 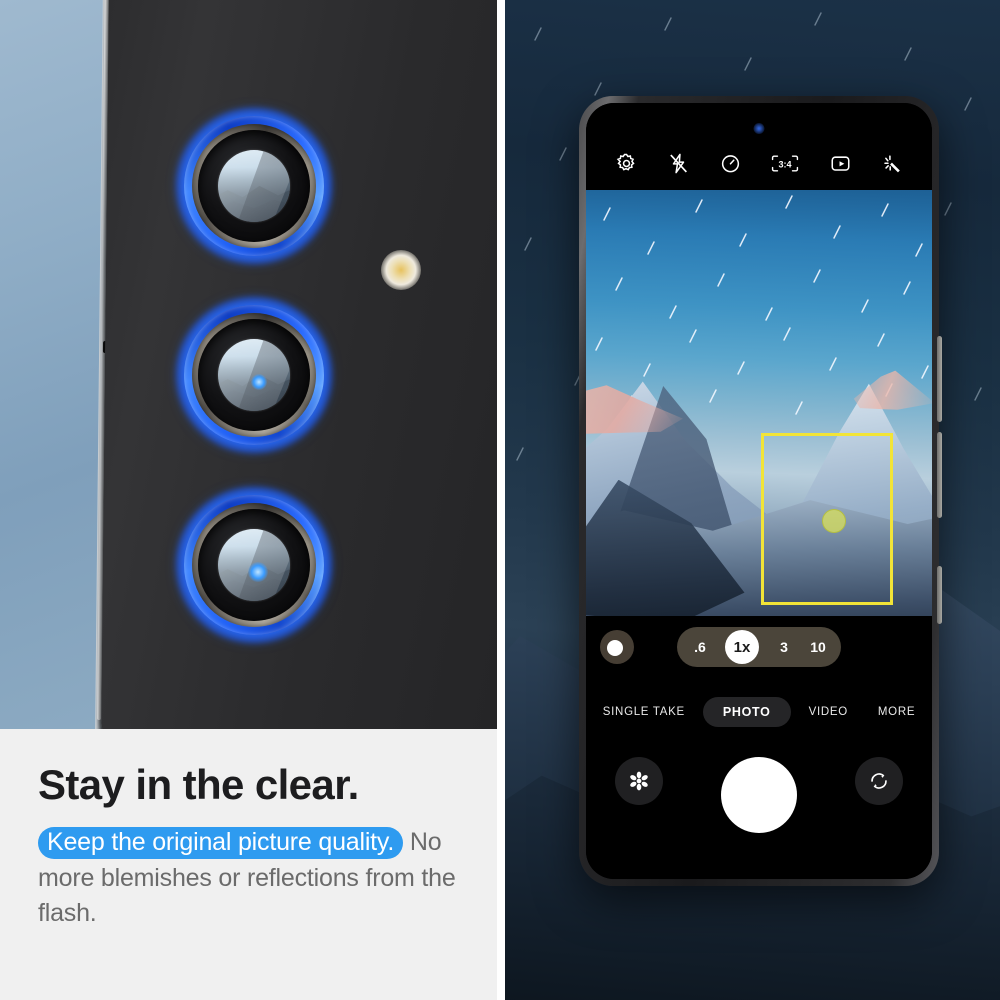 I want to click on camera-top-bar: 3:4, so click(x=759, y=146).